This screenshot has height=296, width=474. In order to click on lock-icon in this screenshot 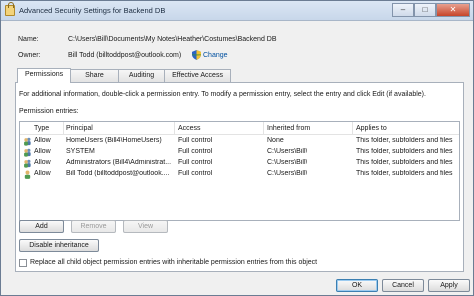, I will do `click(10, 9)`.